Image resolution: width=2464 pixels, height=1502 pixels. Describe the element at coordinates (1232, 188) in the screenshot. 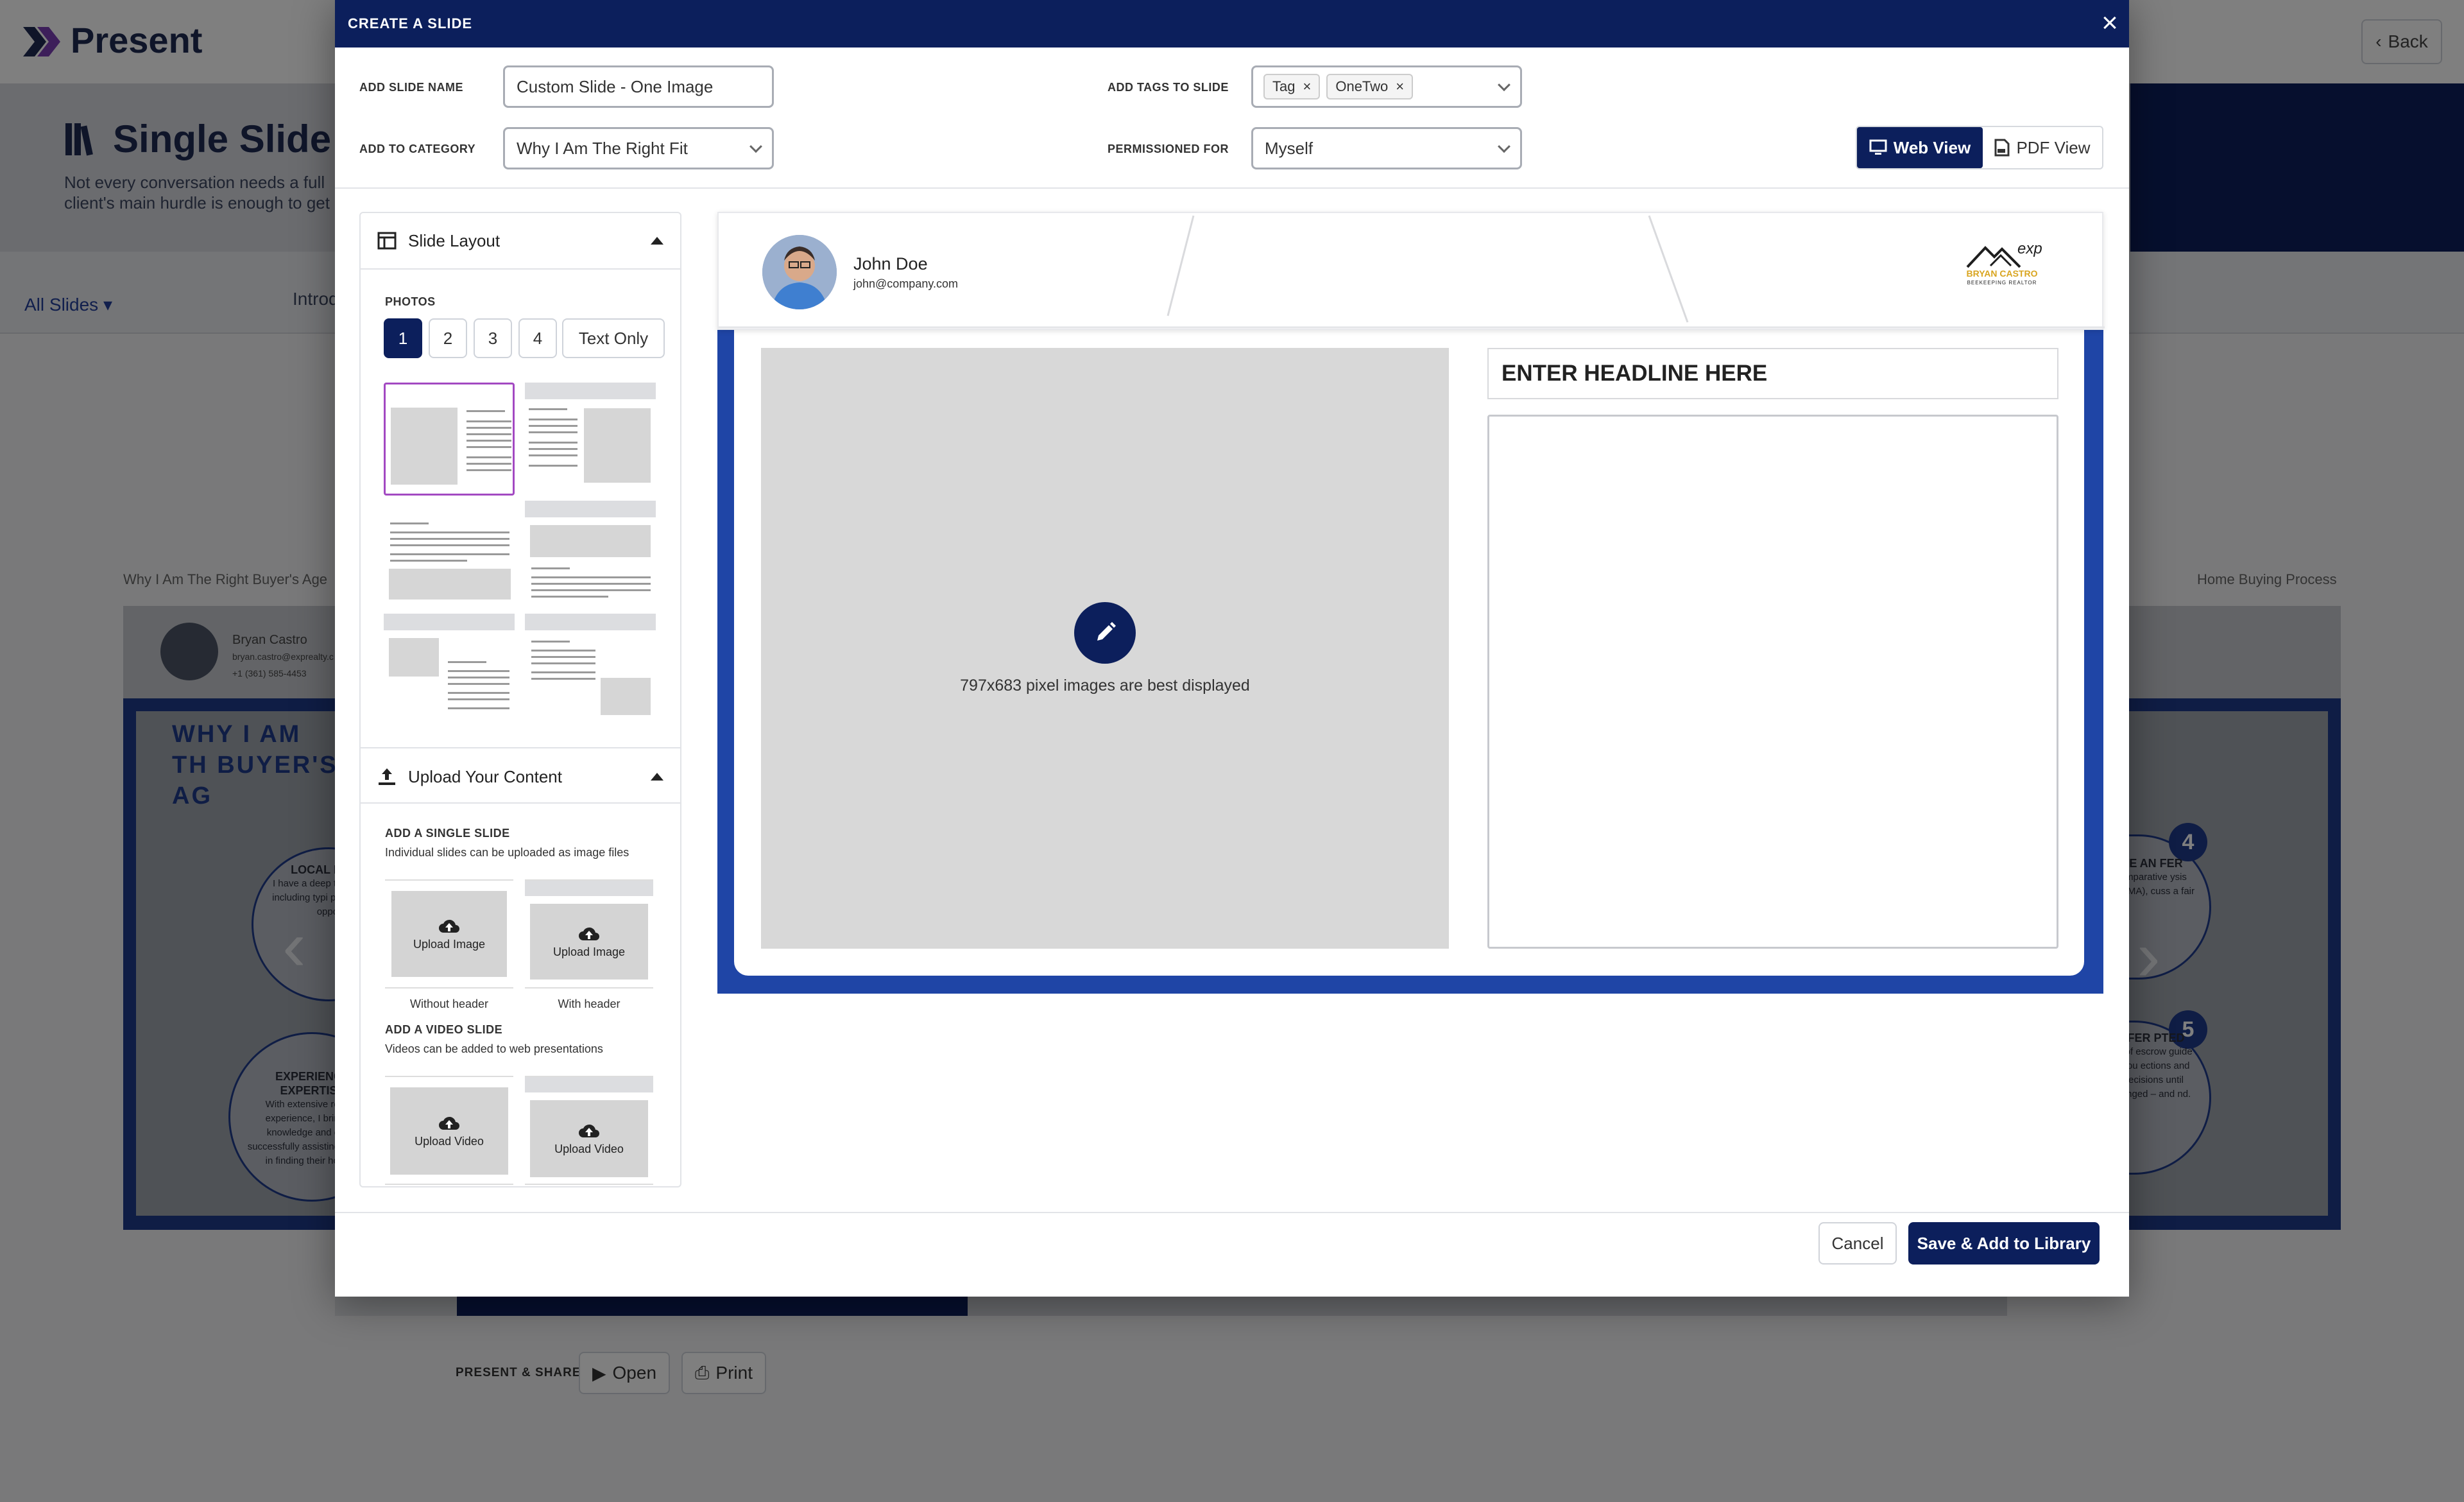

I see `modal-divider` at that location.